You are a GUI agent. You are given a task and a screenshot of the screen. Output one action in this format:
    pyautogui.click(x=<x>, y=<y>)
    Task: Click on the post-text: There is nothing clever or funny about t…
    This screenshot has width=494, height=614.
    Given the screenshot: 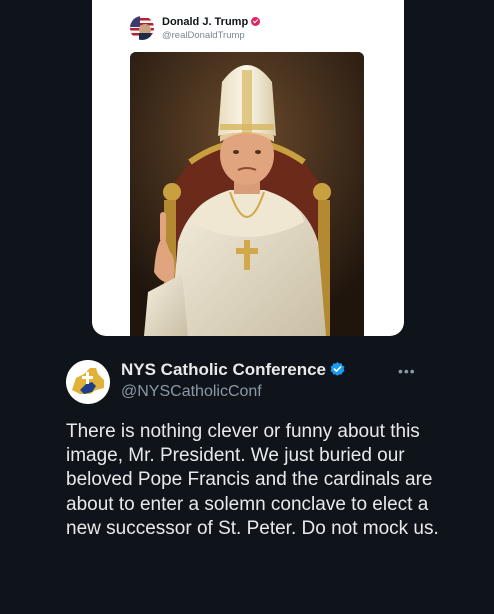 What is the action you would take?
    pyautogui.click(x=252, y=480)
    